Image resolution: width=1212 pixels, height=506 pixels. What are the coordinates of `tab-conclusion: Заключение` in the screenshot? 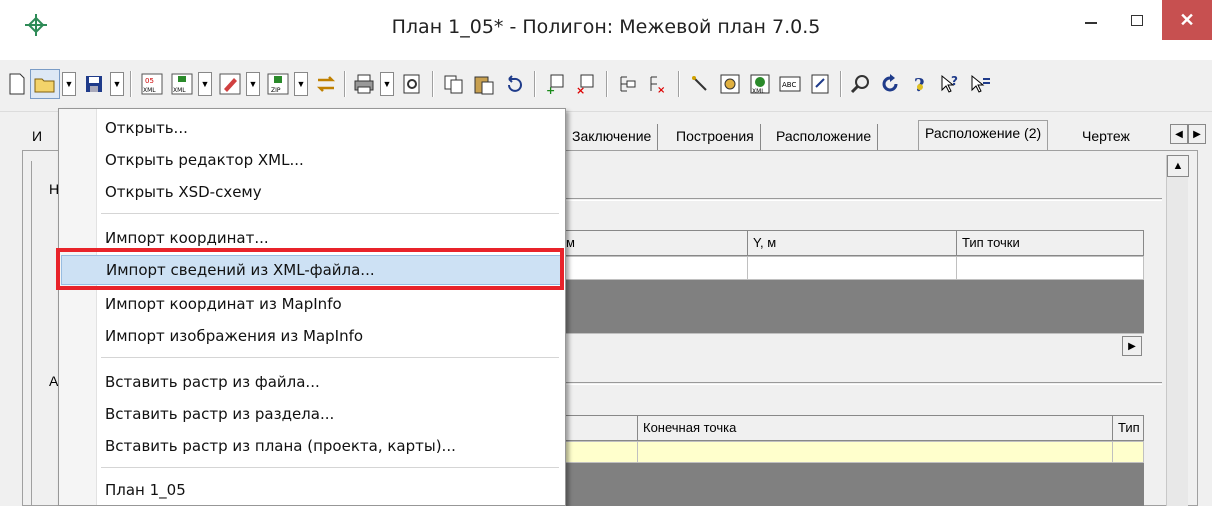 It's located at (612, 137).